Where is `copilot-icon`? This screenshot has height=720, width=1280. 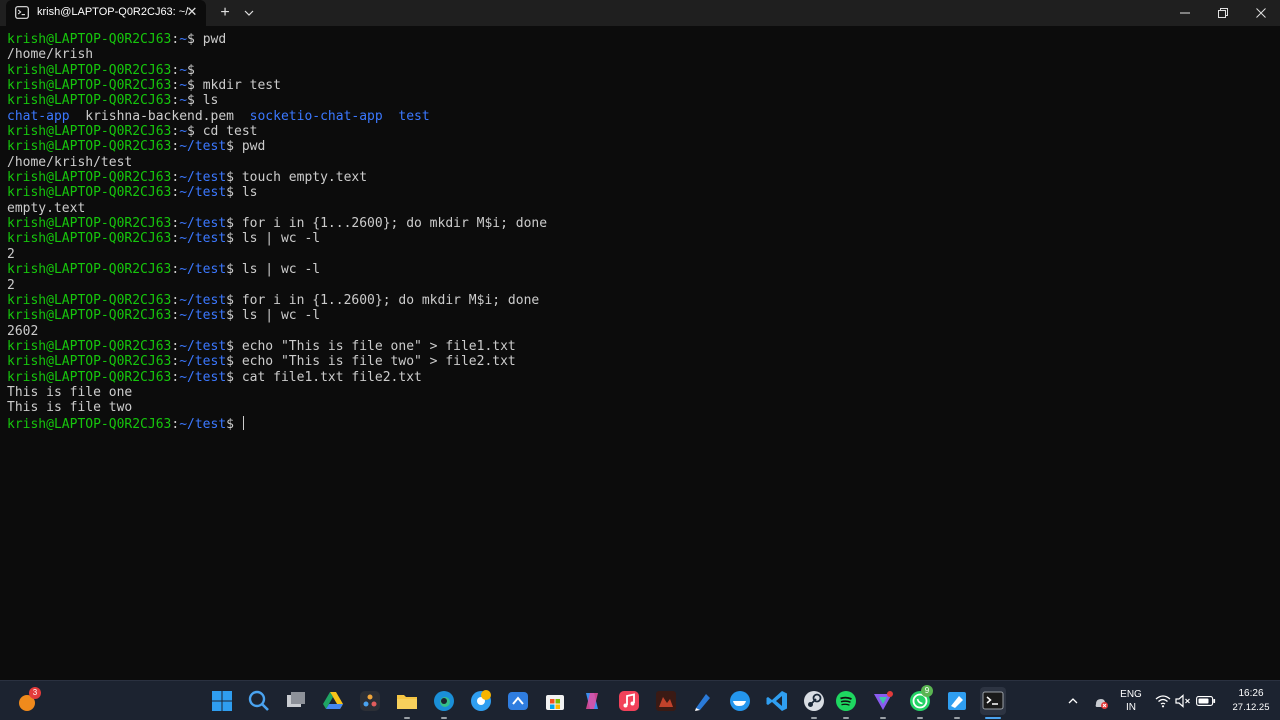 copilot-icon is located at coordinates (592, 701).